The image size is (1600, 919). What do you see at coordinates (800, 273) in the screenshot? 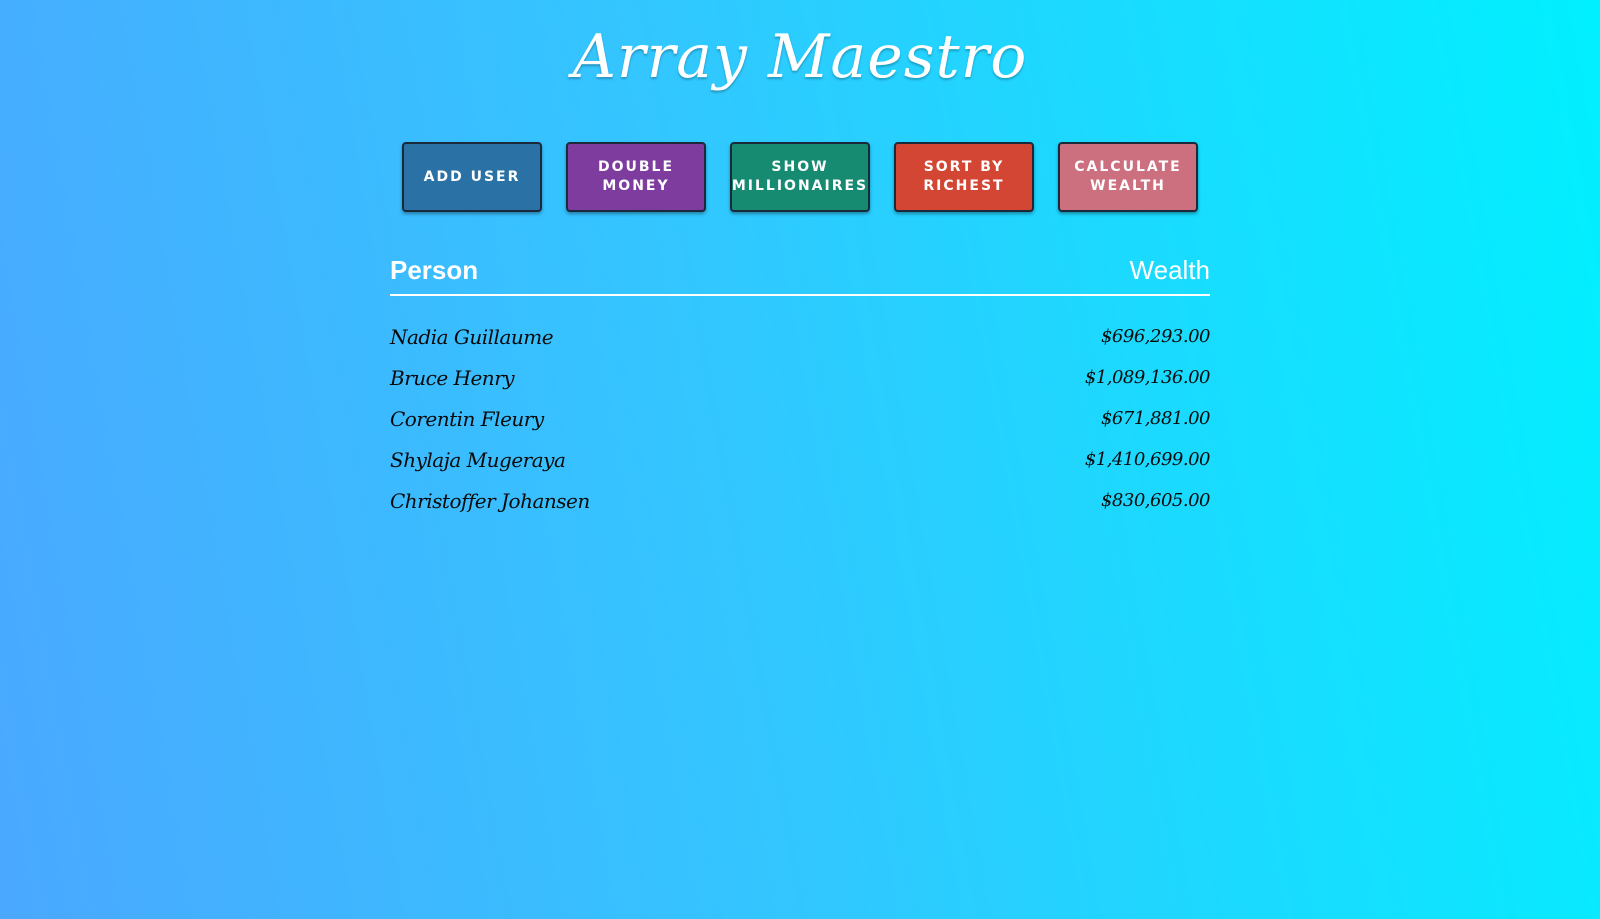
I see `table-header: Person Wealth` at bounding box center [800, 273].